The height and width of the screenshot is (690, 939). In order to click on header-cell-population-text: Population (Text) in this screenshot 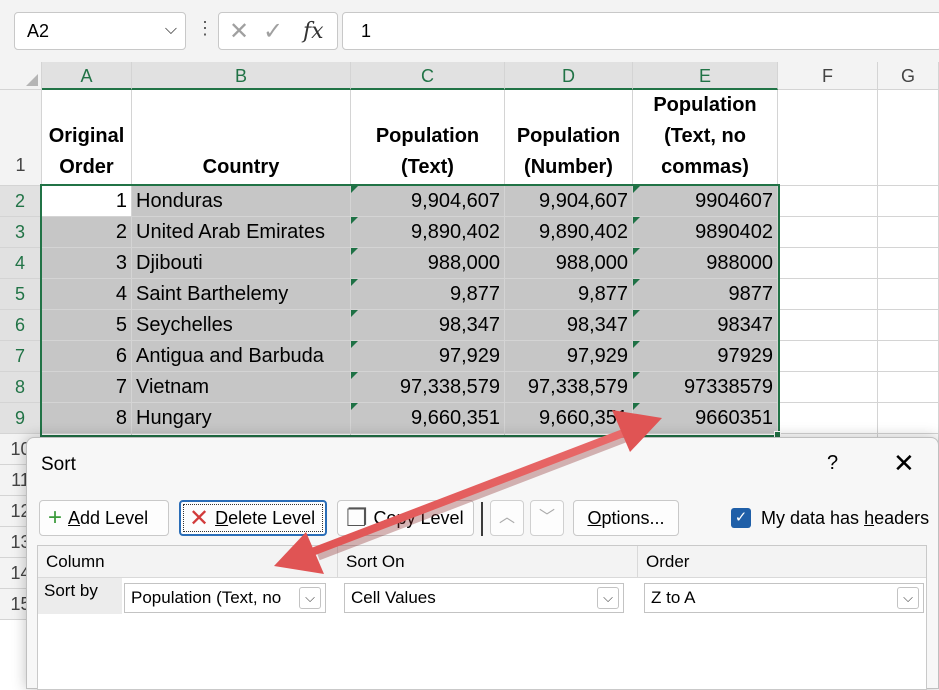, I will do `click(428, 138)`.